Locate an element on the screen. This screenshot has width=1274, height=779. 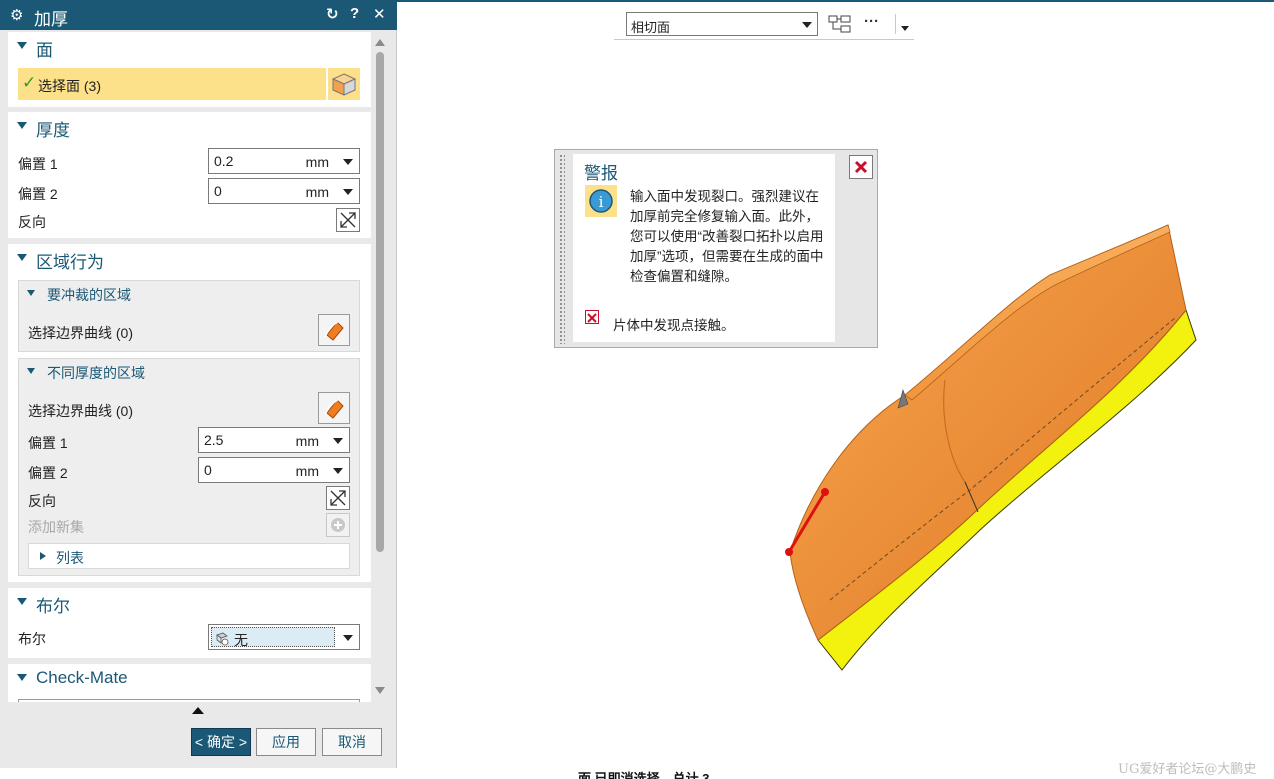
section-title: 面 is located at coordinates (44, 50).